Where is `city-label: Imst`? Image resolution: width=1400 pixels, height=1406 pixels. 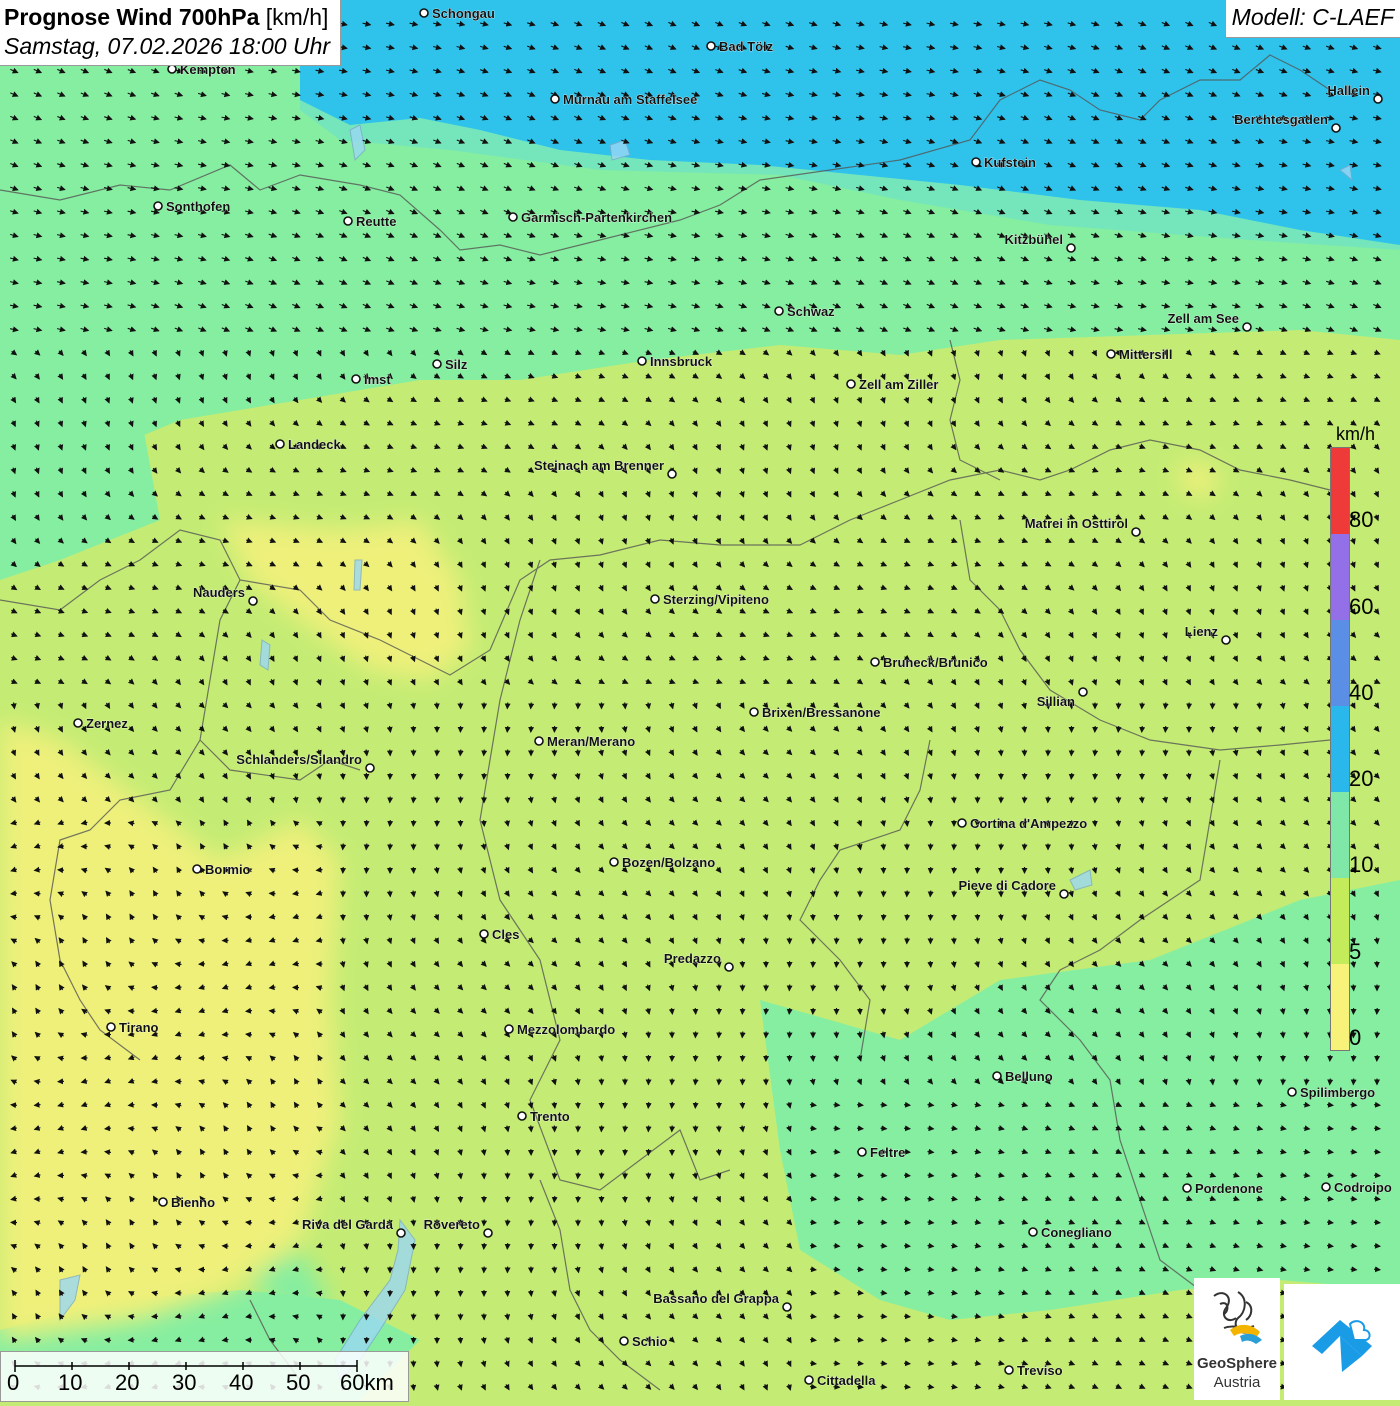 city-label: Imst is located at coordinates (377, 379).